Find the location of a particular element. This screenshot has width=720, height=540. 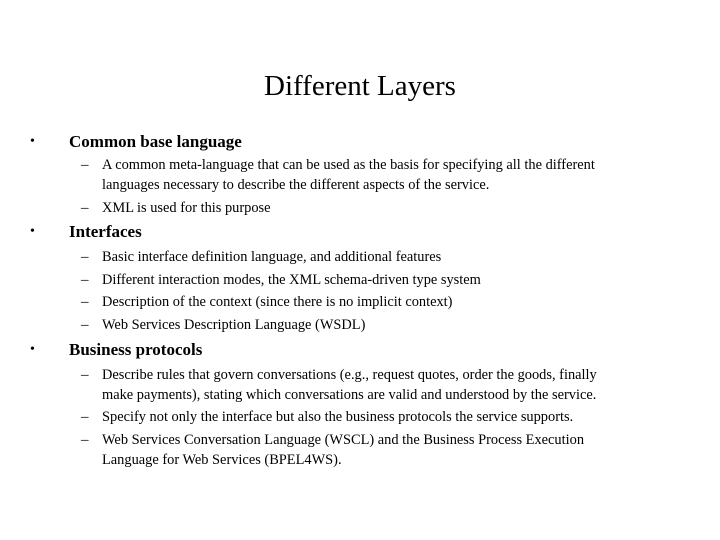

bullet-heading: Interfaces is located at coordinates (105, 231).